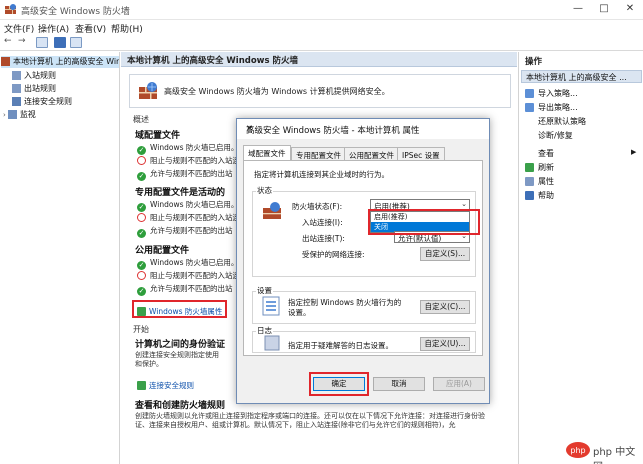 The height and width of the screenshot is (464, 643). I want to click on intro-box: 高级安全 Windows 防火墙为 Windows 计算机提供网络安全。, so click(320, 91).